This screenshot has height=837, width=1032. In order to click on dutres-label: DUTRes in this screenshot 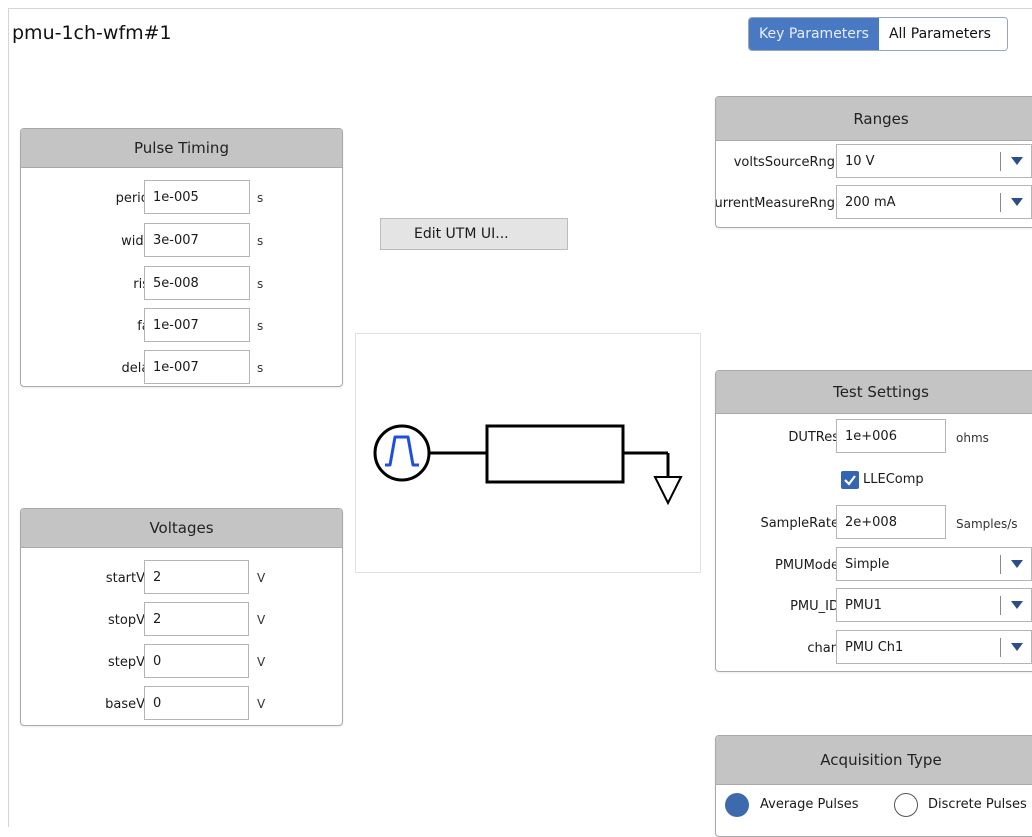, I will do `click(813, 437)`.